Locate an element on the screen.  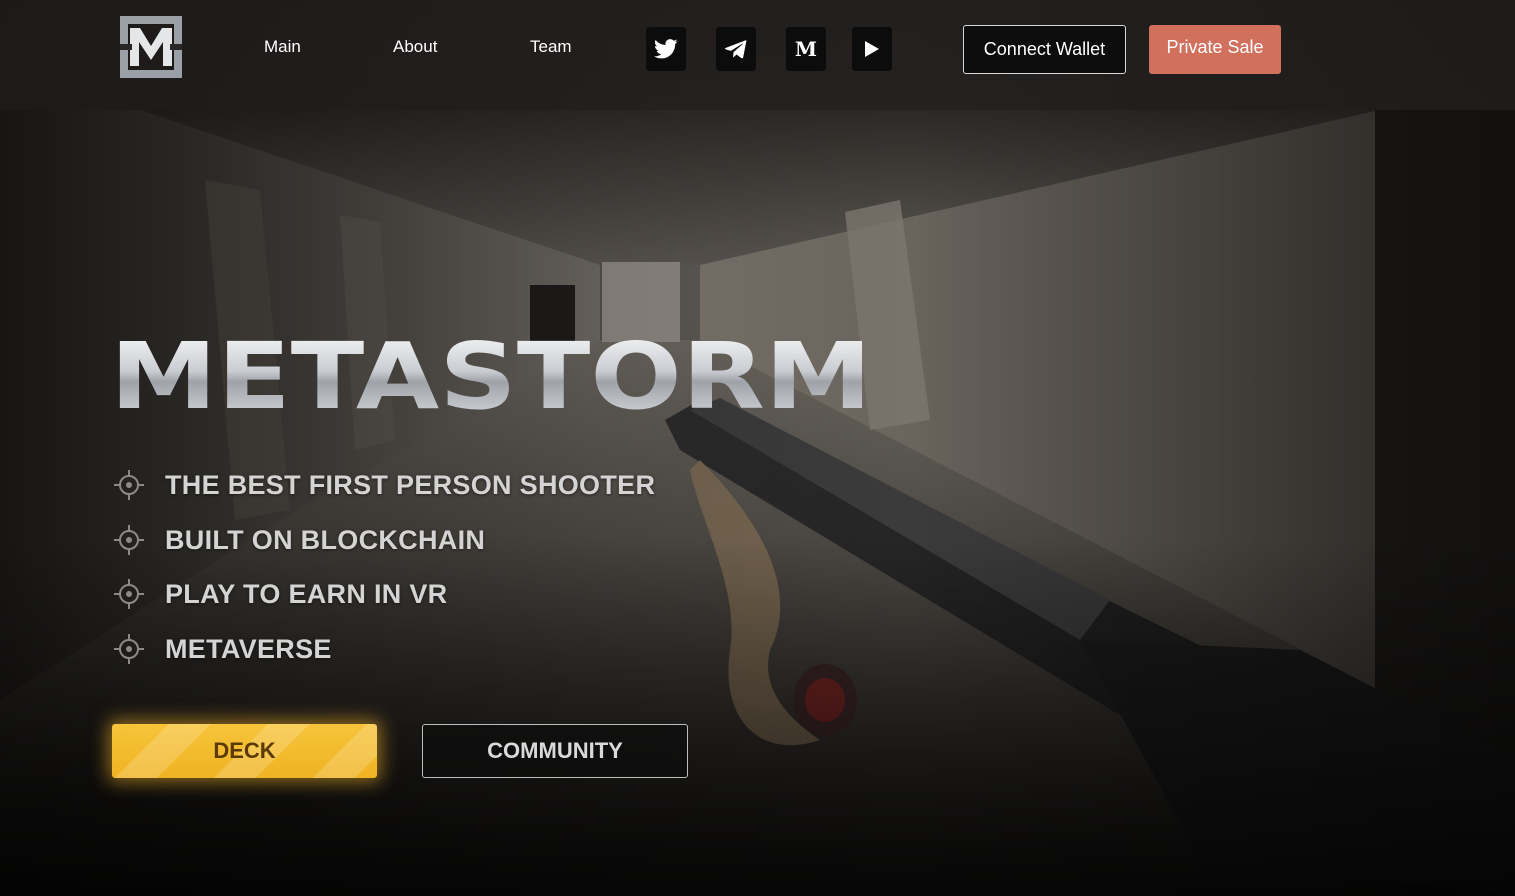
telegram-icon is located at coordinates (736, 49).